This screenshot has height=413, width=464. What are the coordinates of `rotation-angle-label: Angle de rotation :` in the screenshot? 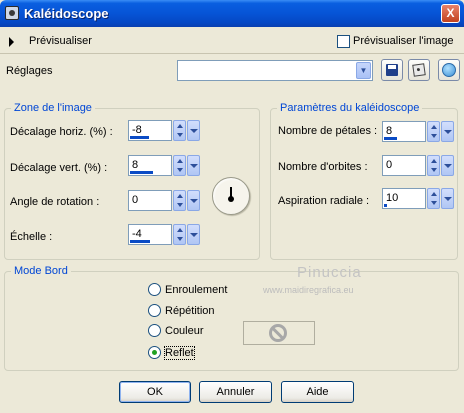 It's located at (55, 202).